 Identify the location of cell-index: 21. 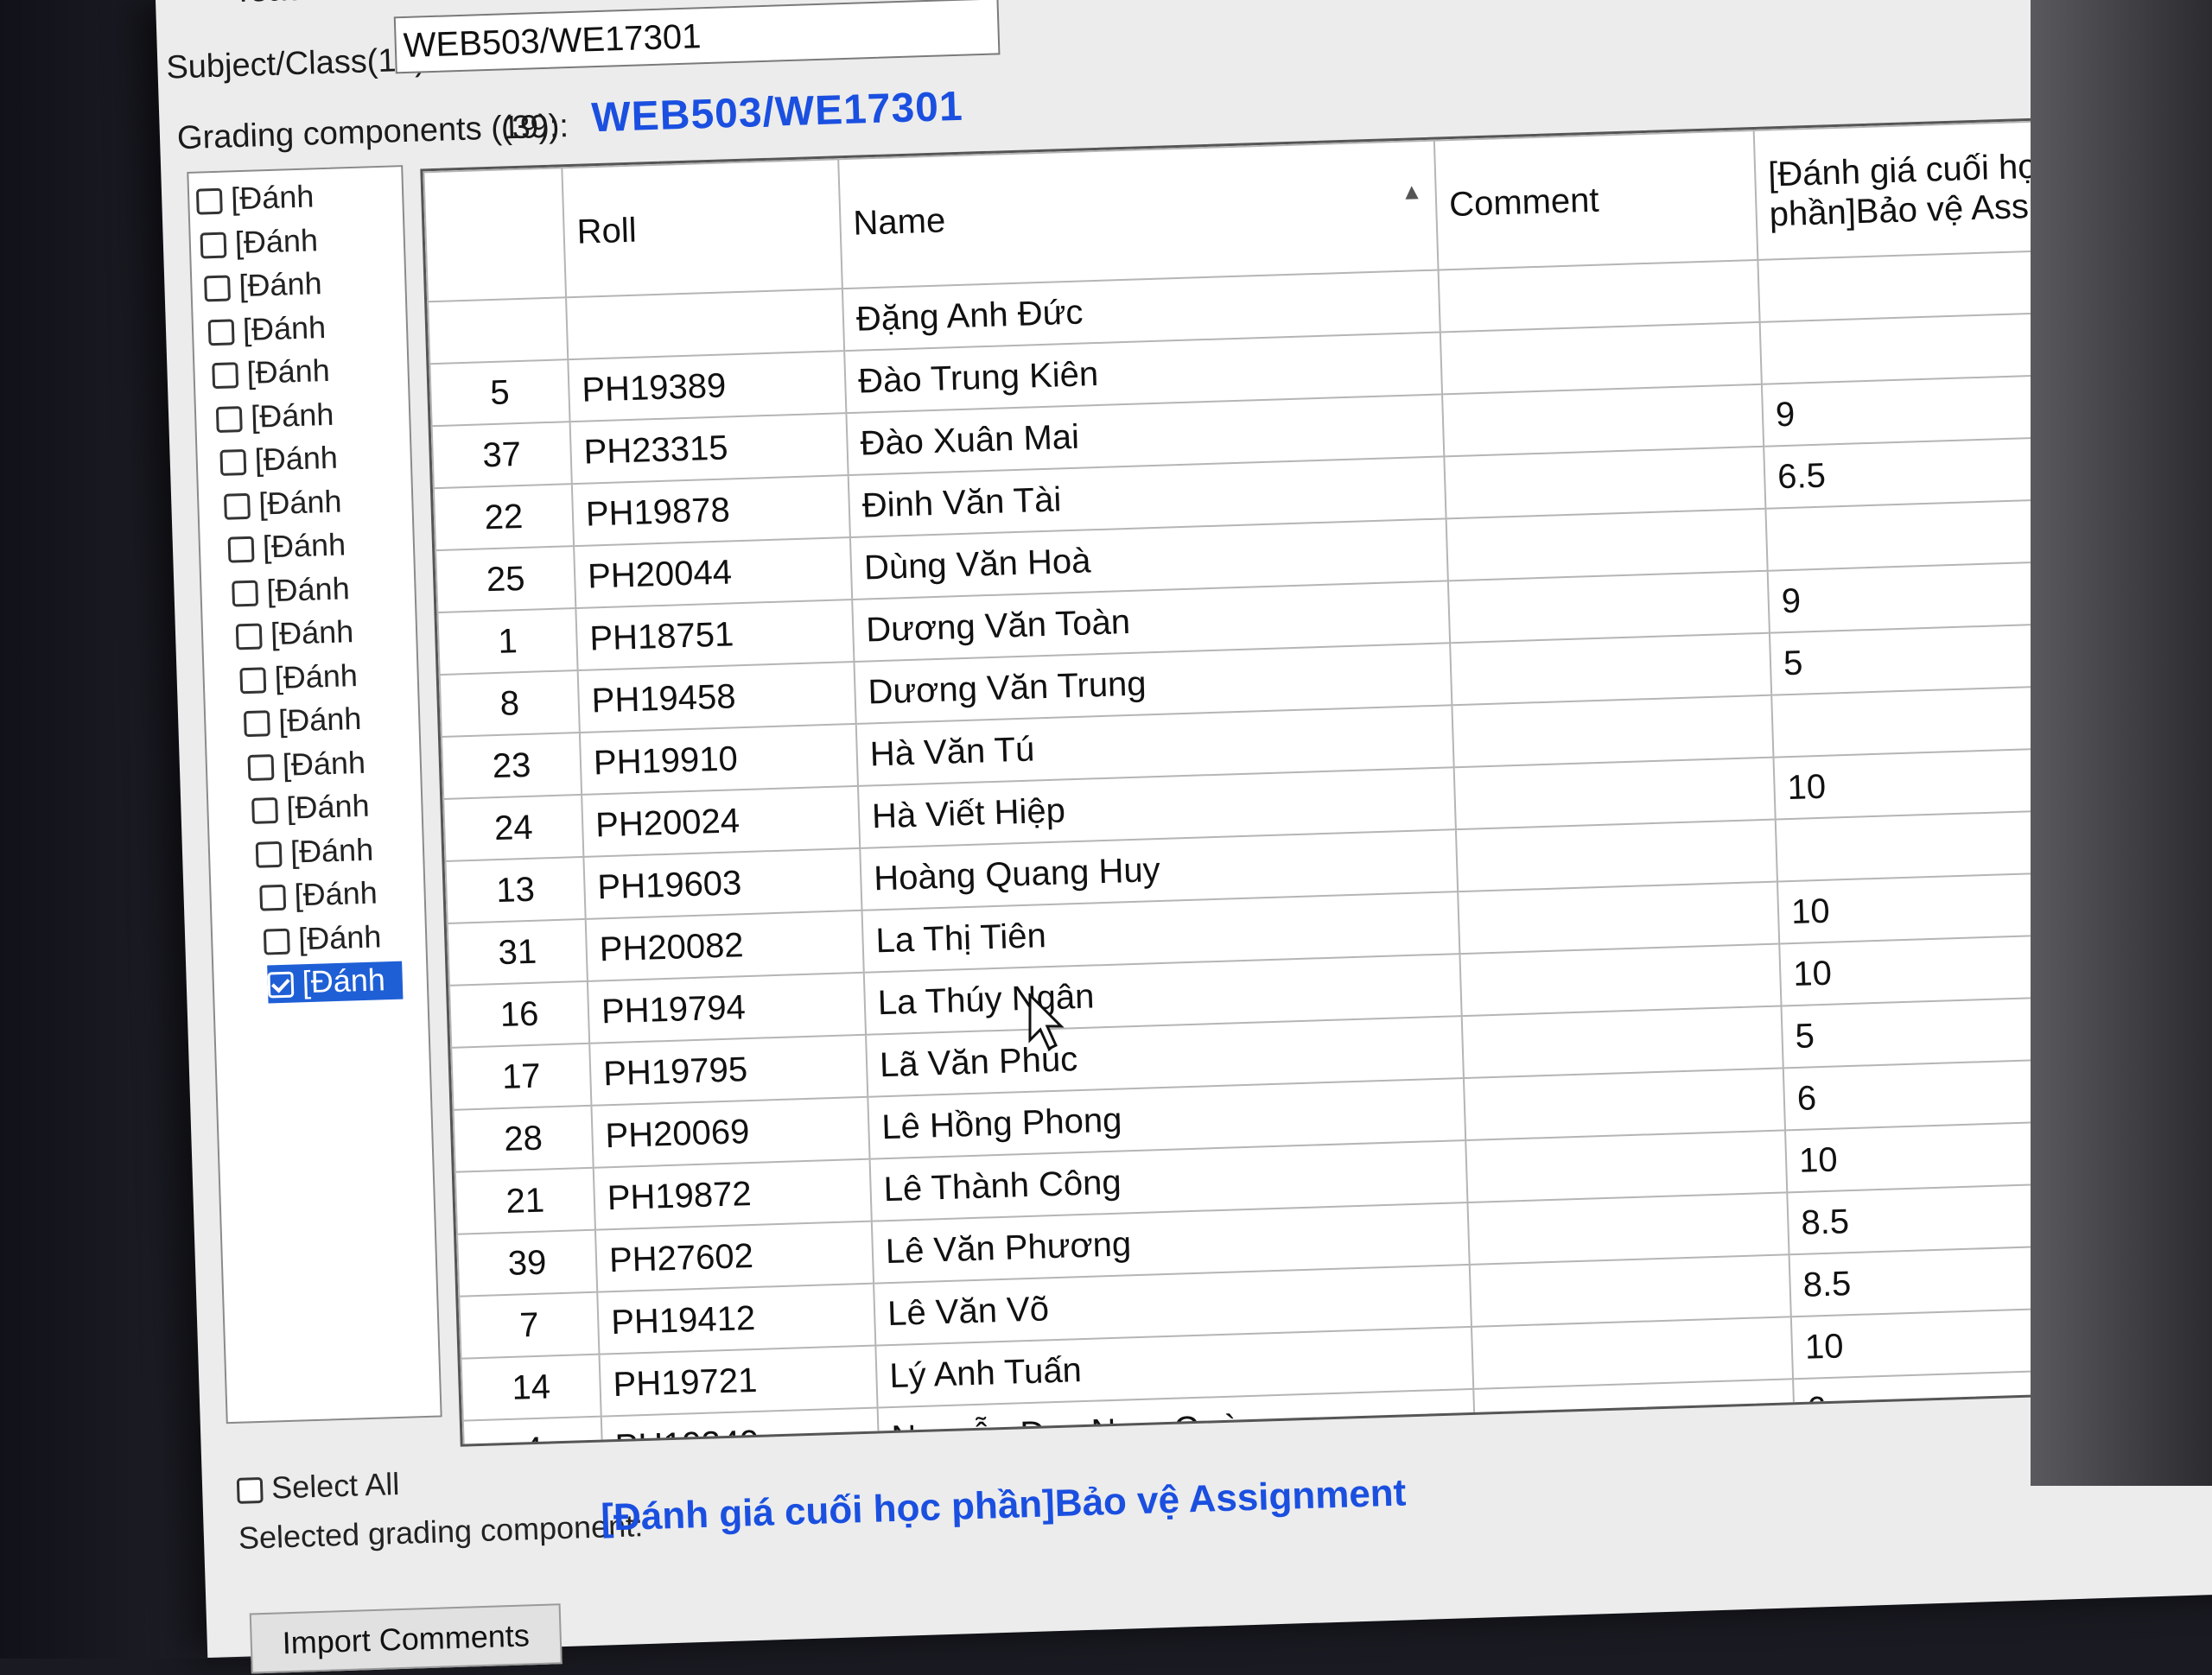
(524, 1200).